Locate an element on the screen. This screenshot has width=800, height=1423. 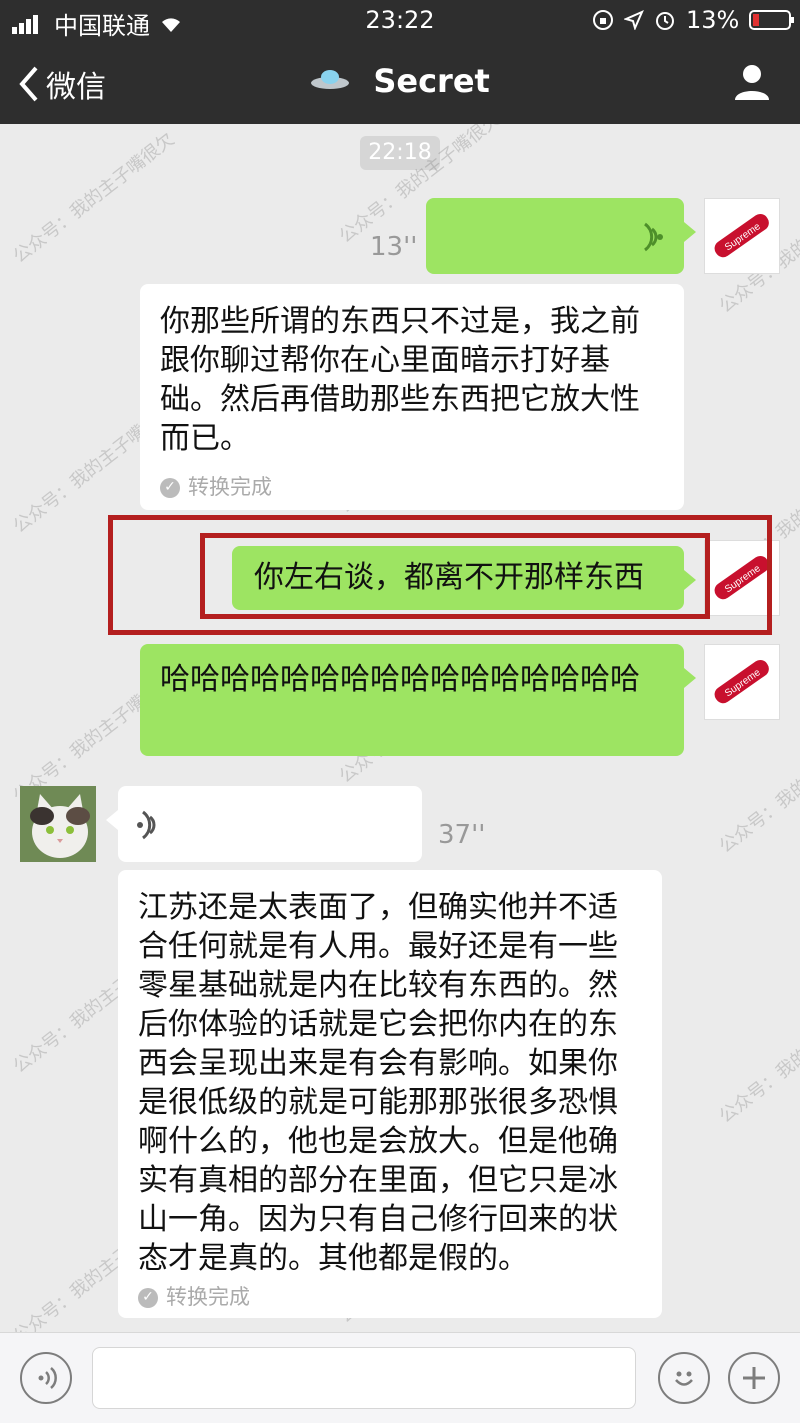
voice-input-button is located at coordinates (46, 1378).